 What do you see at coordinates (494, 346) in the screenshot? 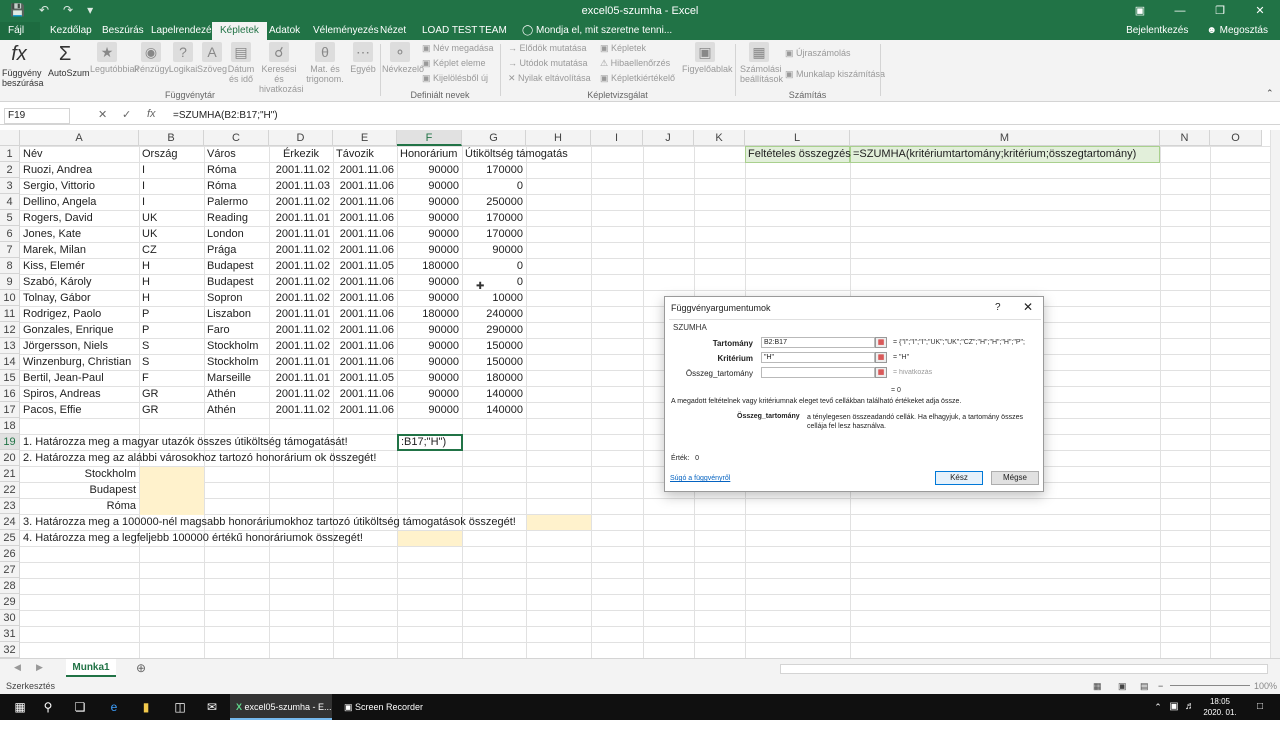
I see `cell-g13: 150000` at bounding box center [494, 346].